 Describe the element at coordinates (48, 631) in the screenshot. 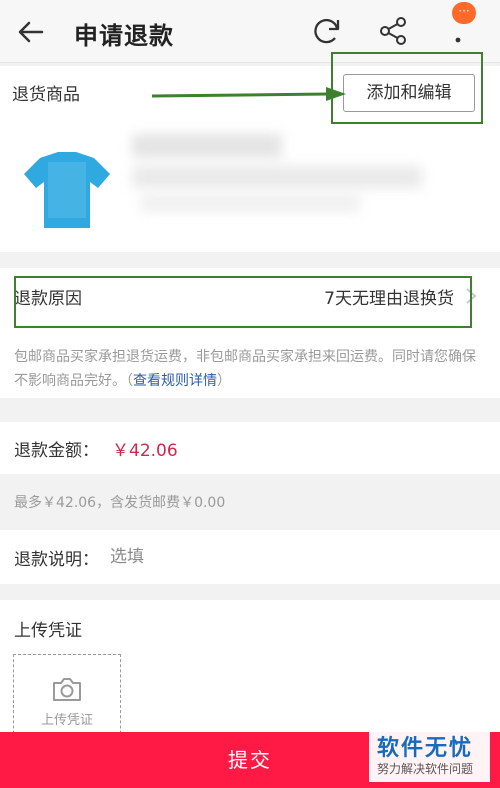

I see `upload-proof-label: 上传凭证` at that location.